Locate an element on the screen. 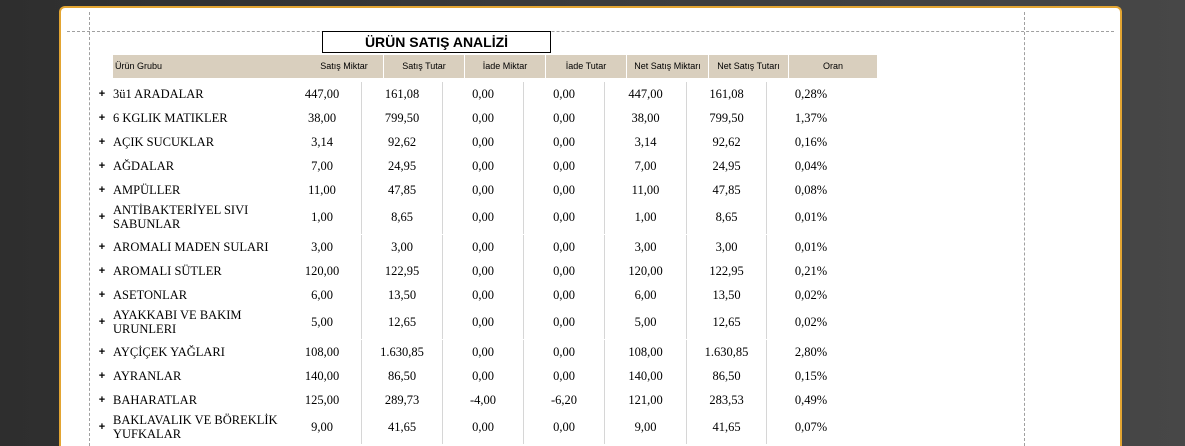 This screenshot has height=446, width=1185. cell-satis-tutar: 86,50 is located at coordinates (402, 376).